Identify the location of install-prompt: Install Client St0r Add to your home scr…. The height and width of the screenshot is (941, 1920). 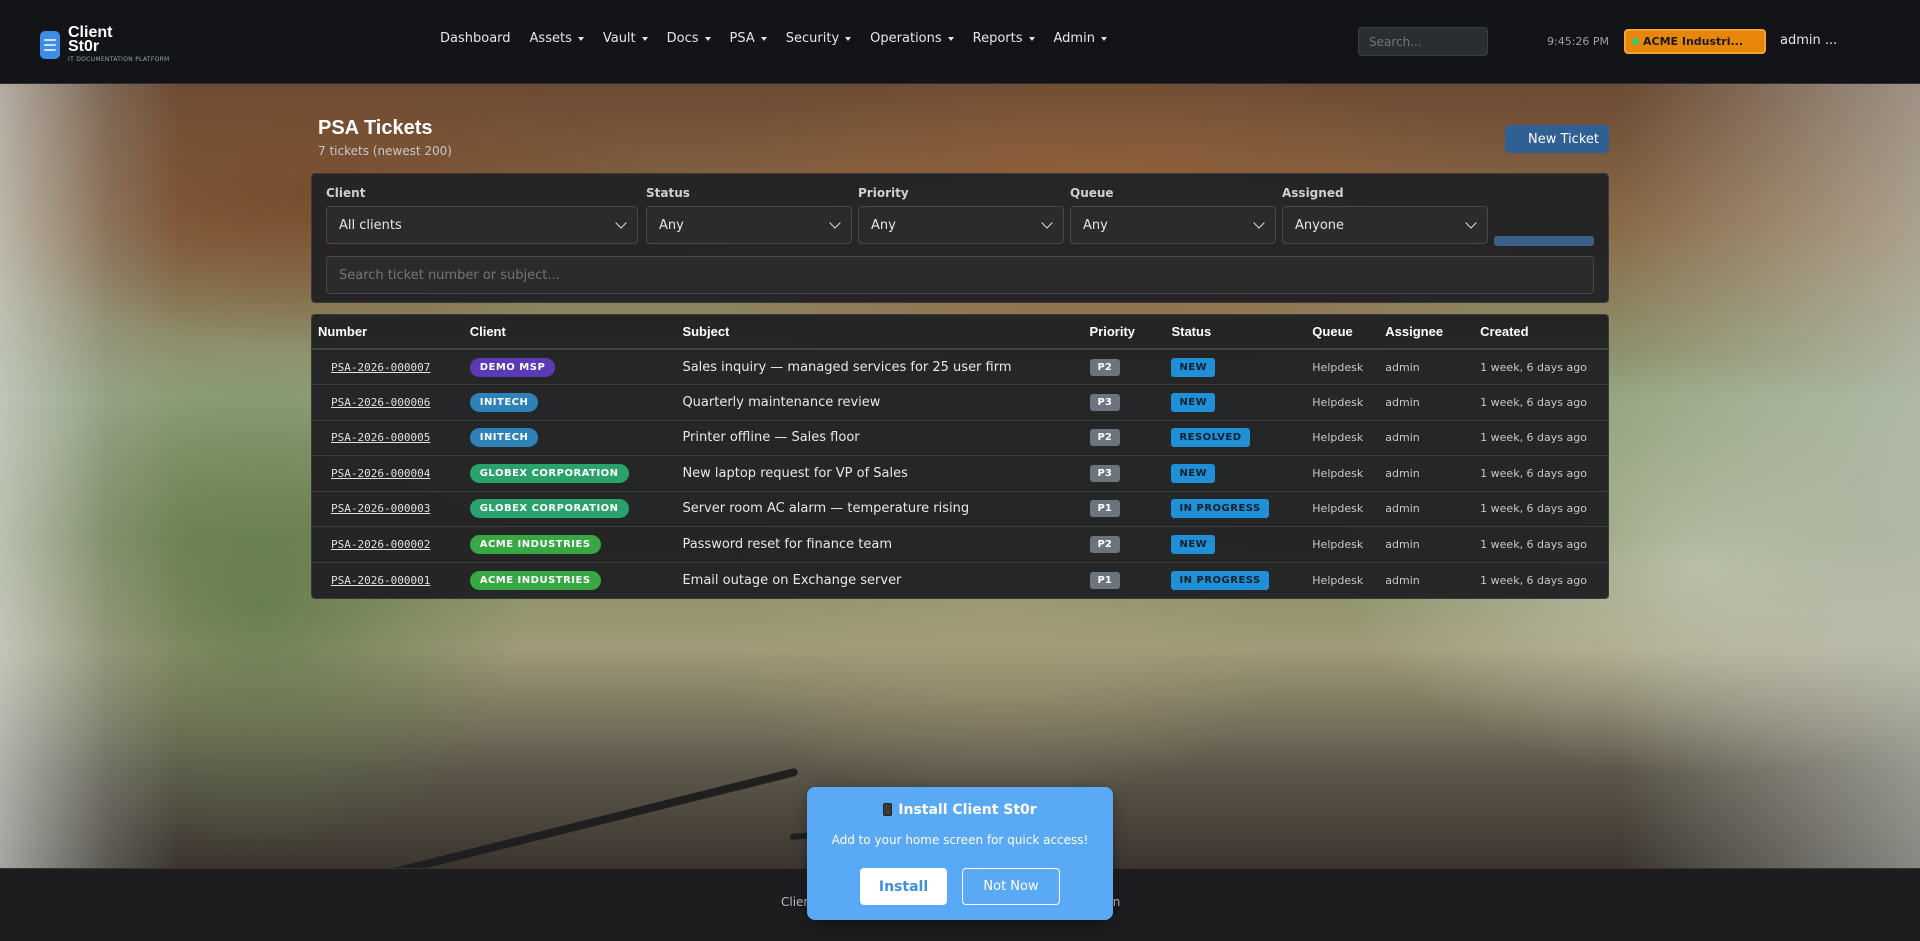
(960, 853).